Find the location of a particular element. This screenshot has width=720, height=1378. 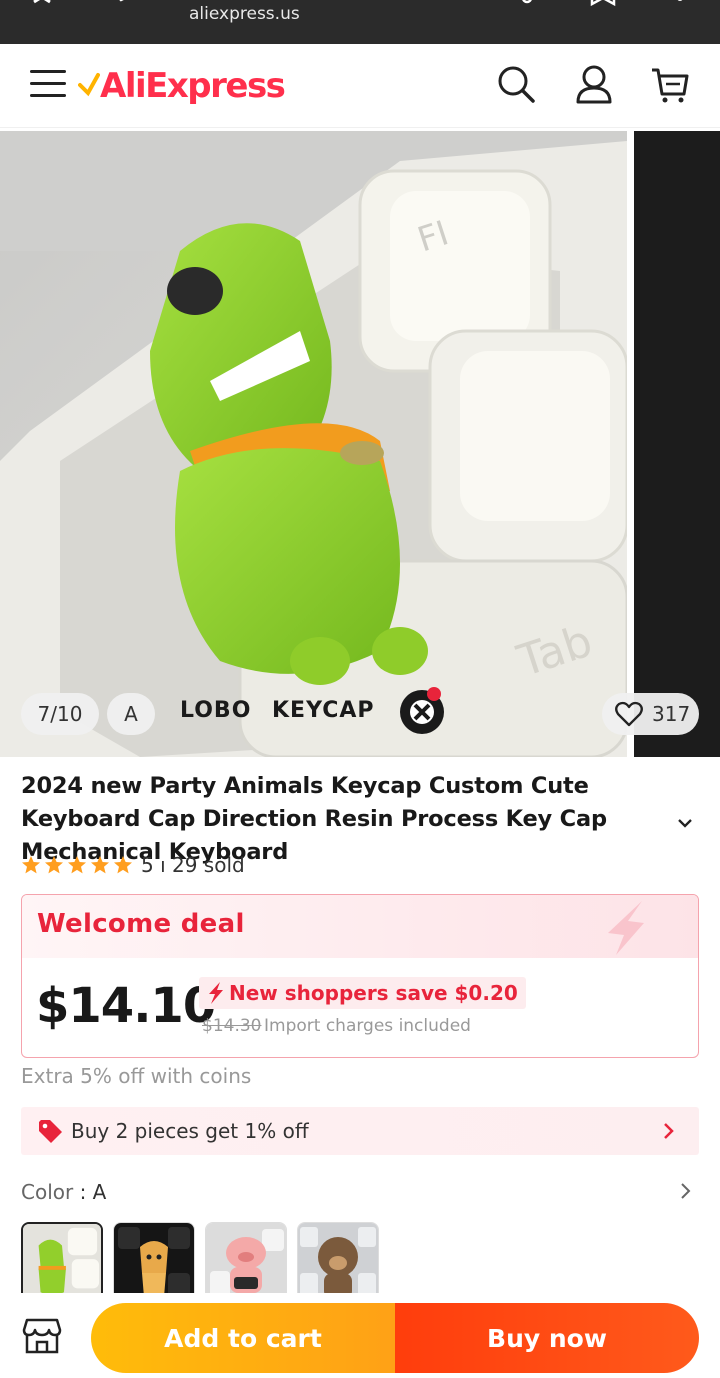

color-label-text: Color is located at coordinates (47, 1192).